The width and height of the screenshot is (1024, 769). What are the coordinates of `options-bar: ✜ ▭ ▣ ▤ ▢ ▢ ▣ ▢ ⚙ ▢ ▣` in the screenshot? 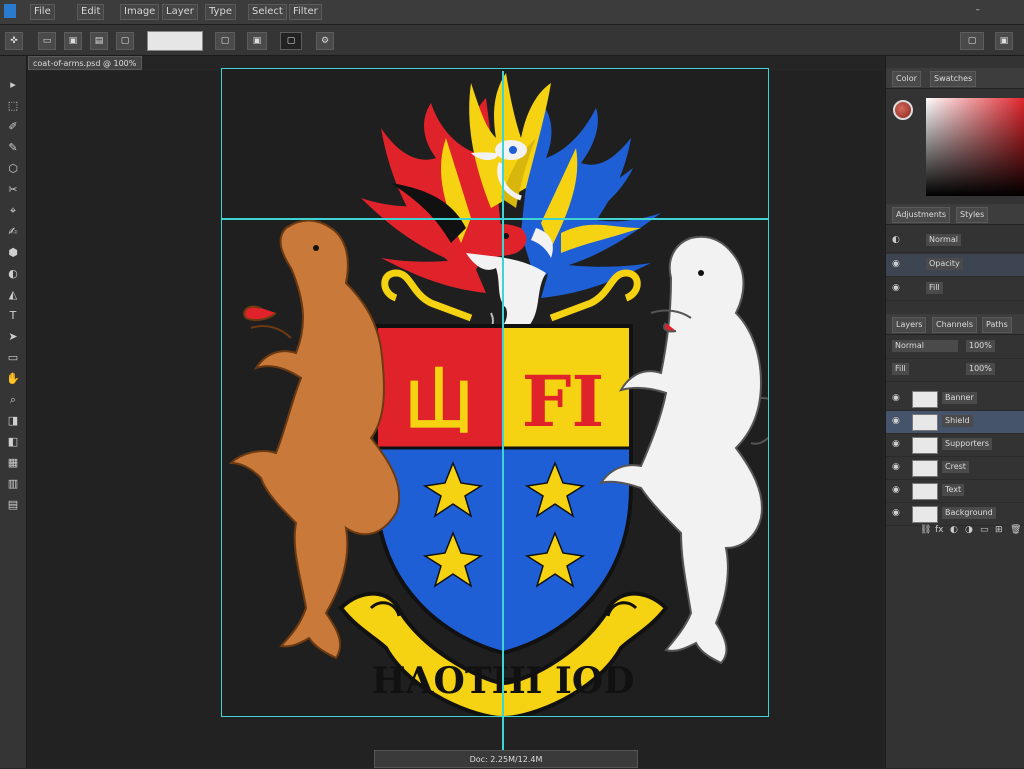 It's located at (512, 40).